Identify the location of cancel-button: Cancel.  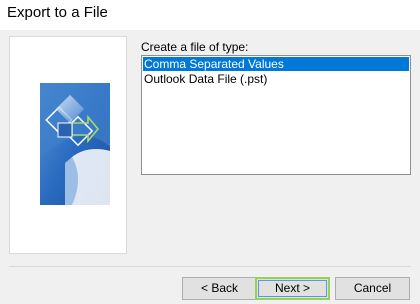
(372, 288).